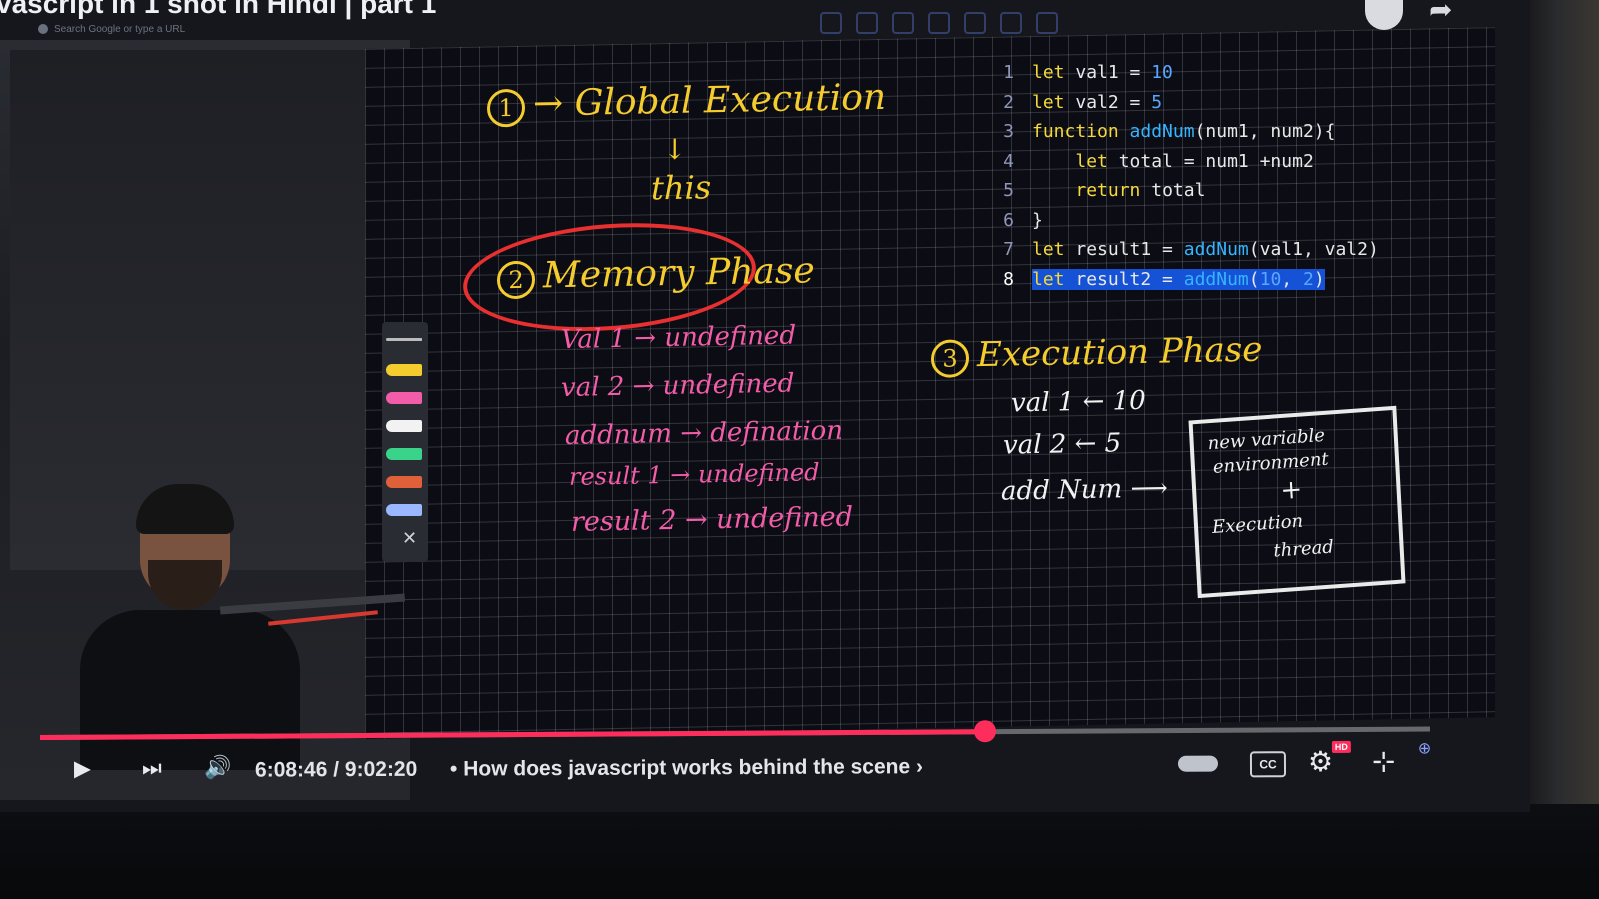  I want to click on code-text: let val1 = 10, so click(1102, 72).